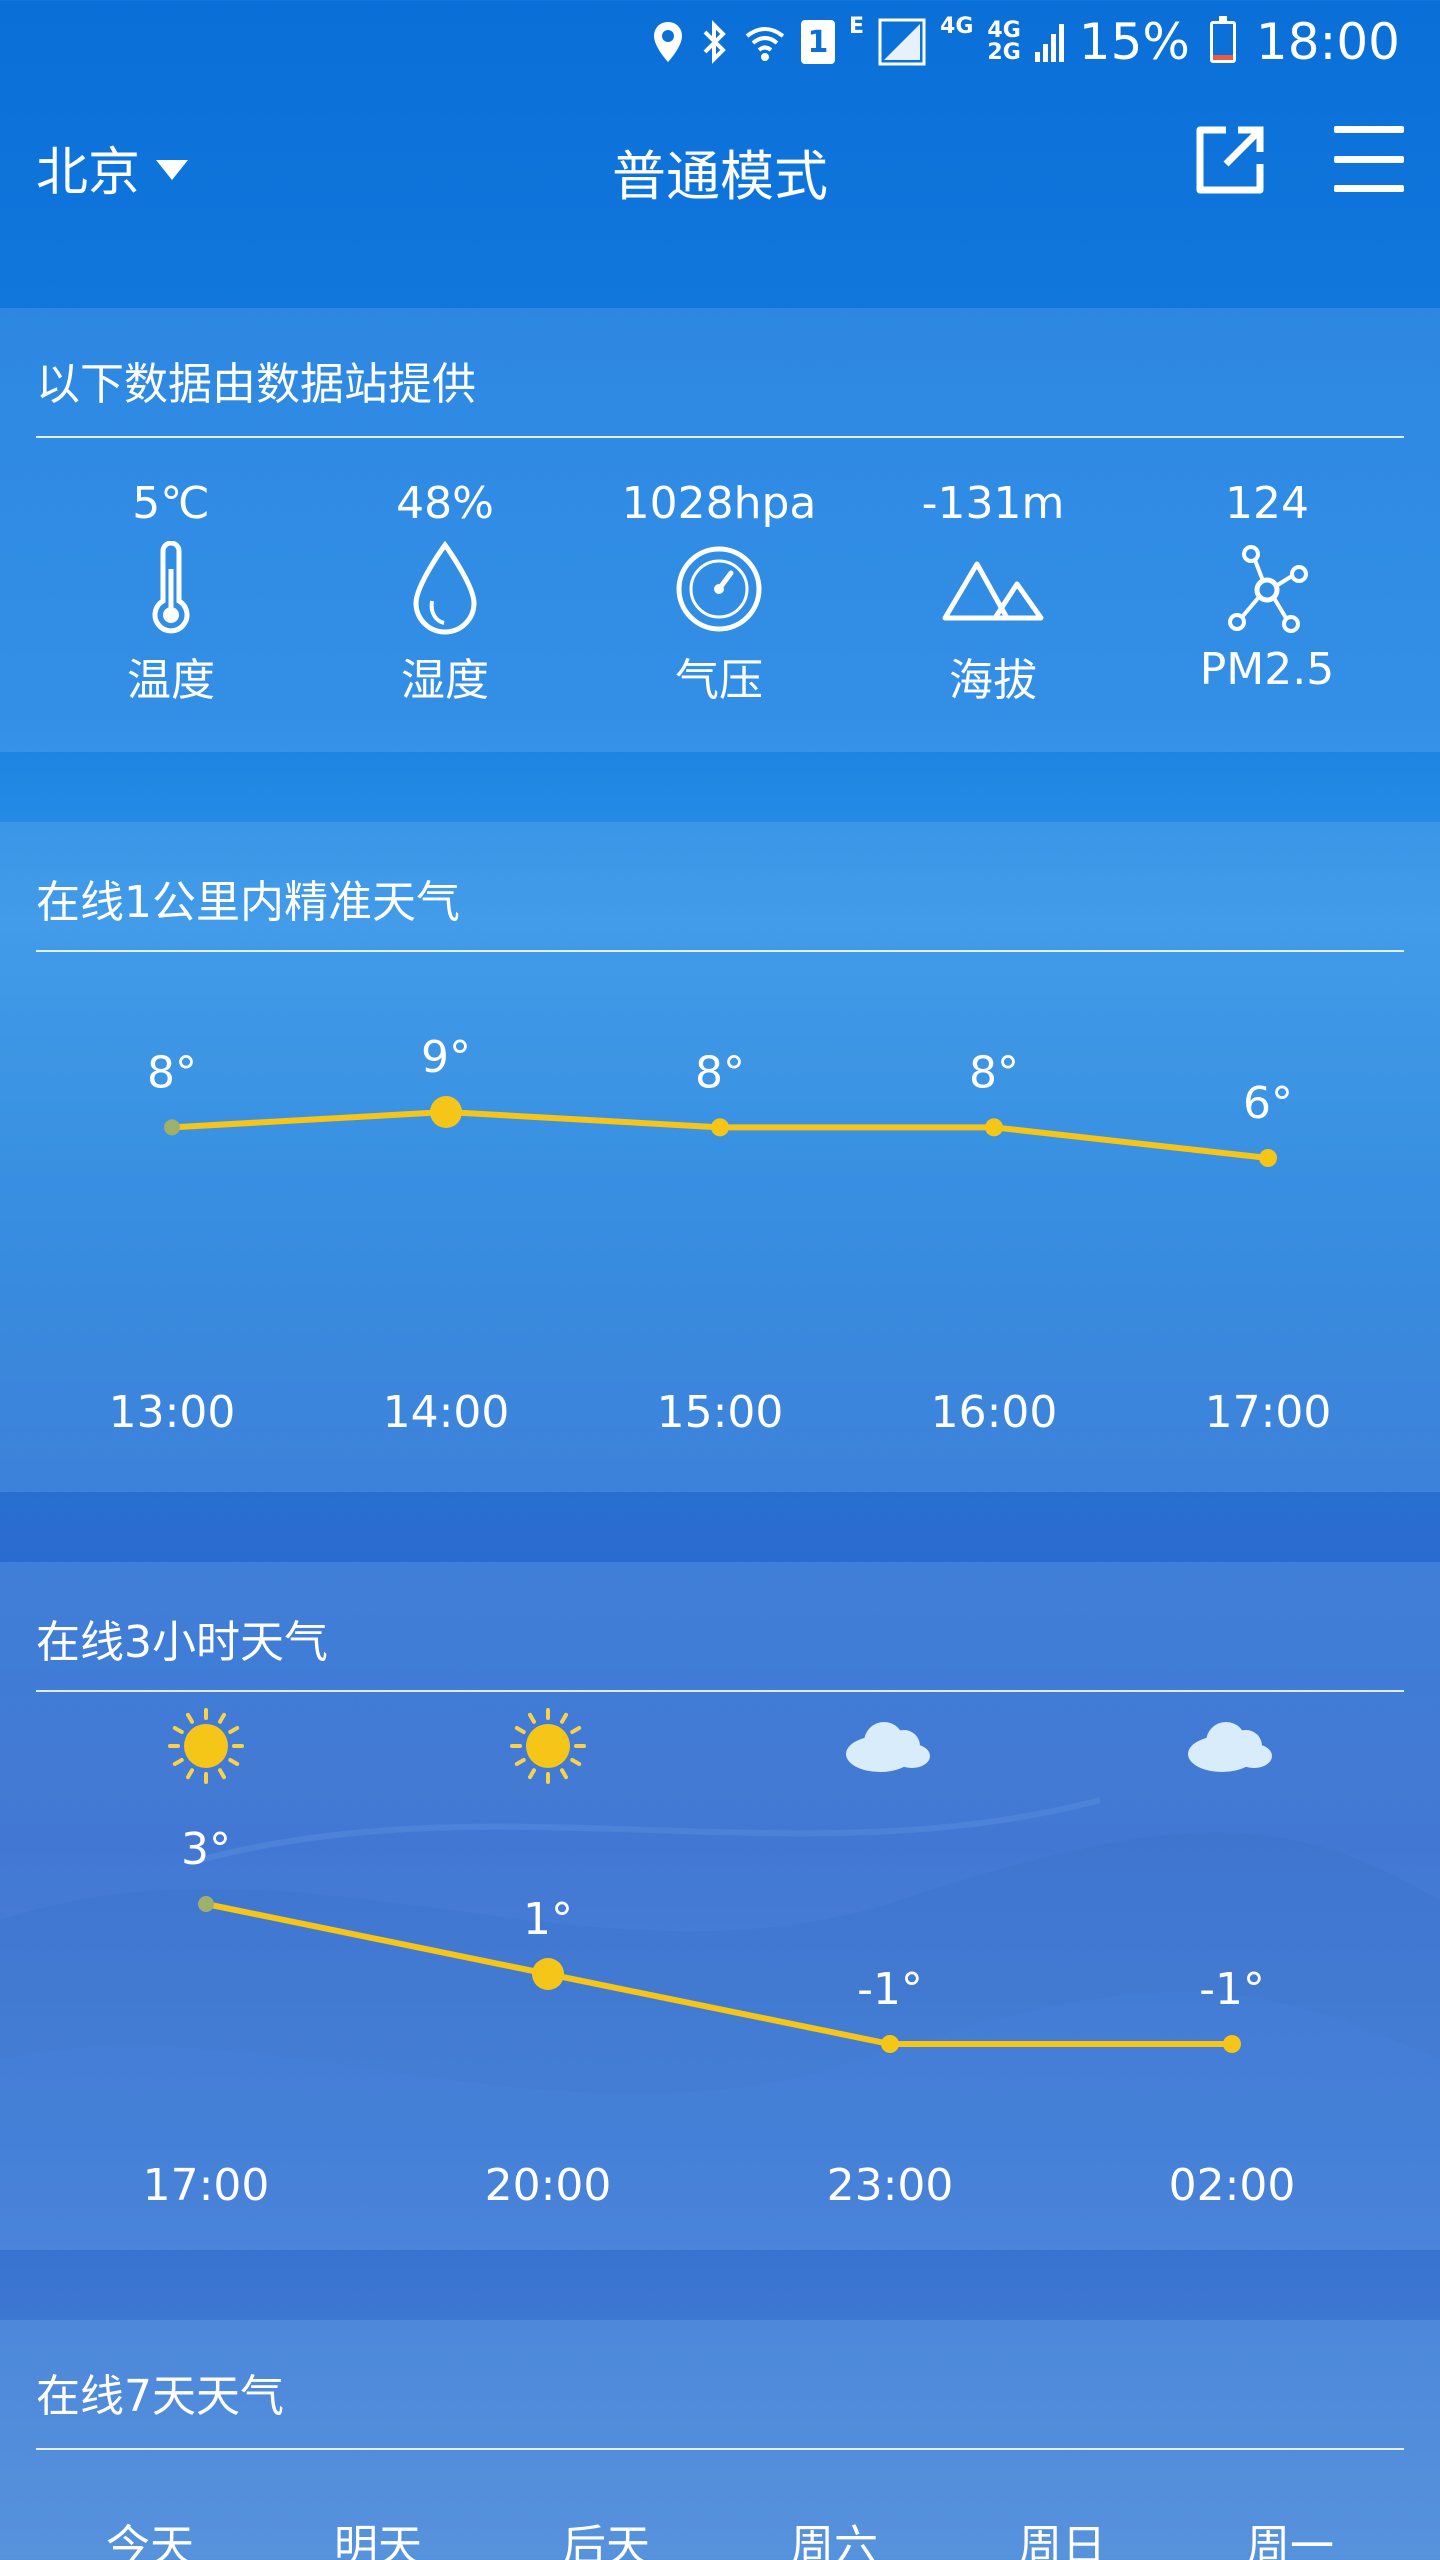  What do you see at coordinates (1267, 669) in the screenshot?
I see `station-label: PM2.5` at bounding box center [1267, 669].